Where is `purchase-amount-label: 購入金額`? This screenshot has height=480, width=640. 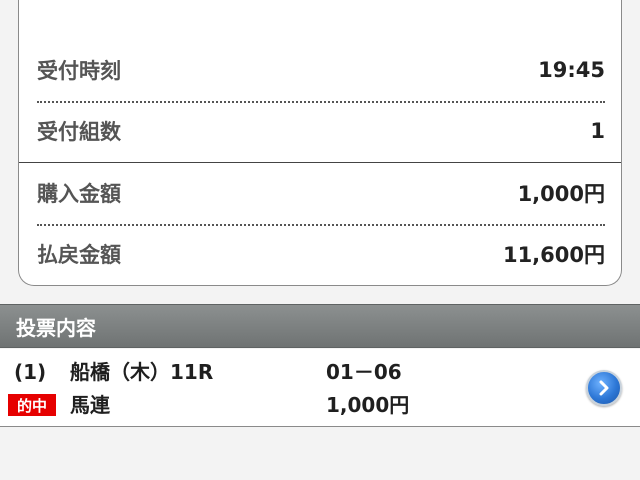
purchase-amount-label: 購入金額 is located at coordinates (79, 194).